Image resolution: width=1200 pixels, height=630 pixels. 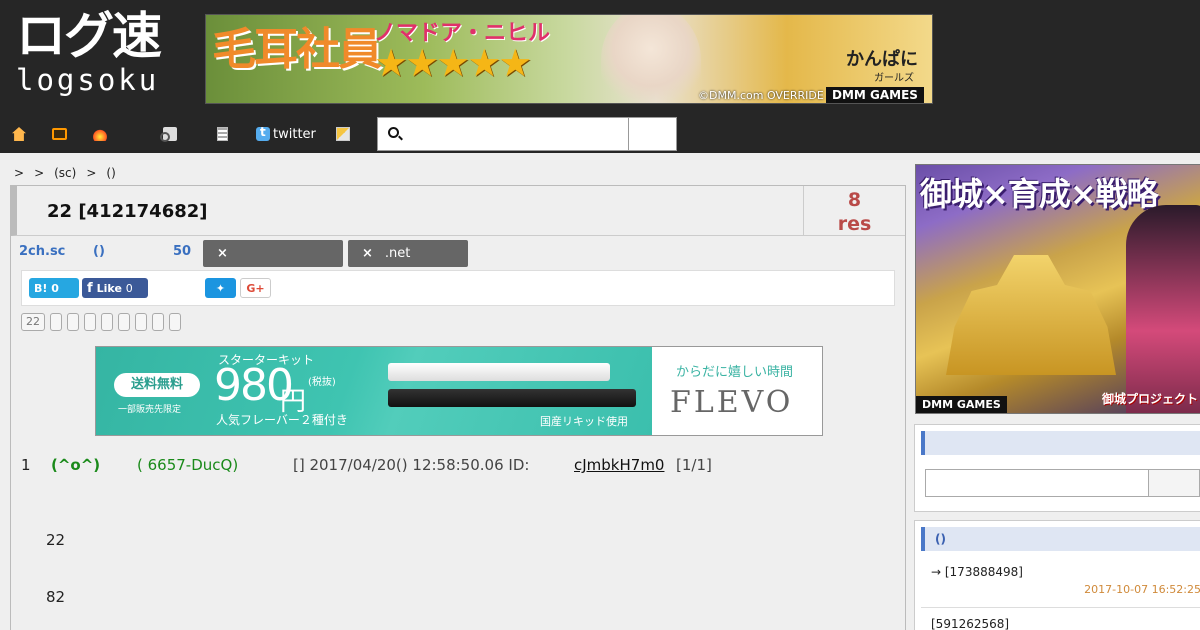 What do you see at coordinates (854, 200) in the screenshot?
I see `res-count-number: 8` at bounding box center [854, 200].